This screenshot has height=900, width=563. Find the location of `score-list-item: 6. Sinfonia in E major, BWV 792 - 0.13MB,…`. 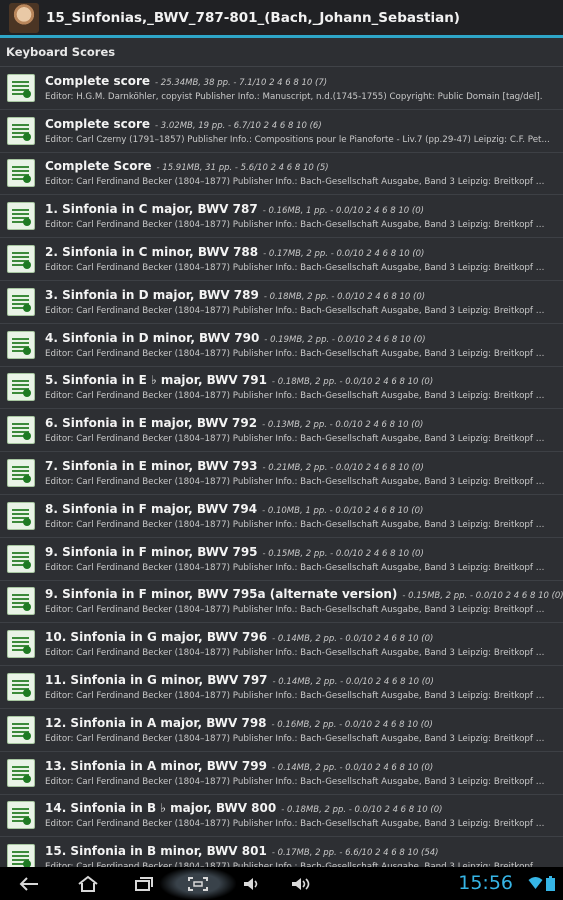

score-list-item: 6. Sinfonia in E major, BWV 792 - 0.13MB,… is located at coordinates (281, 431).